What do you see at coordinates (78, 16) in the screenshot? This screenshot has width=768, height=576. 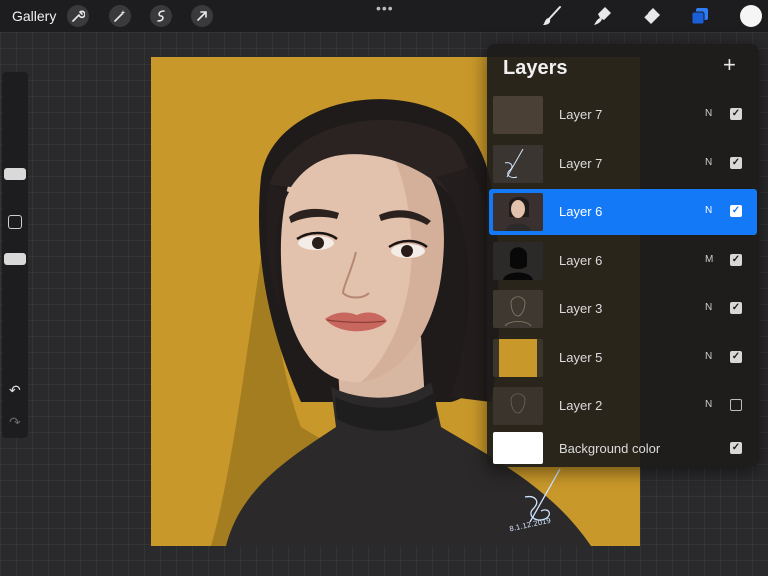 I see `wrench-icon` at bounding box center [78, 16].